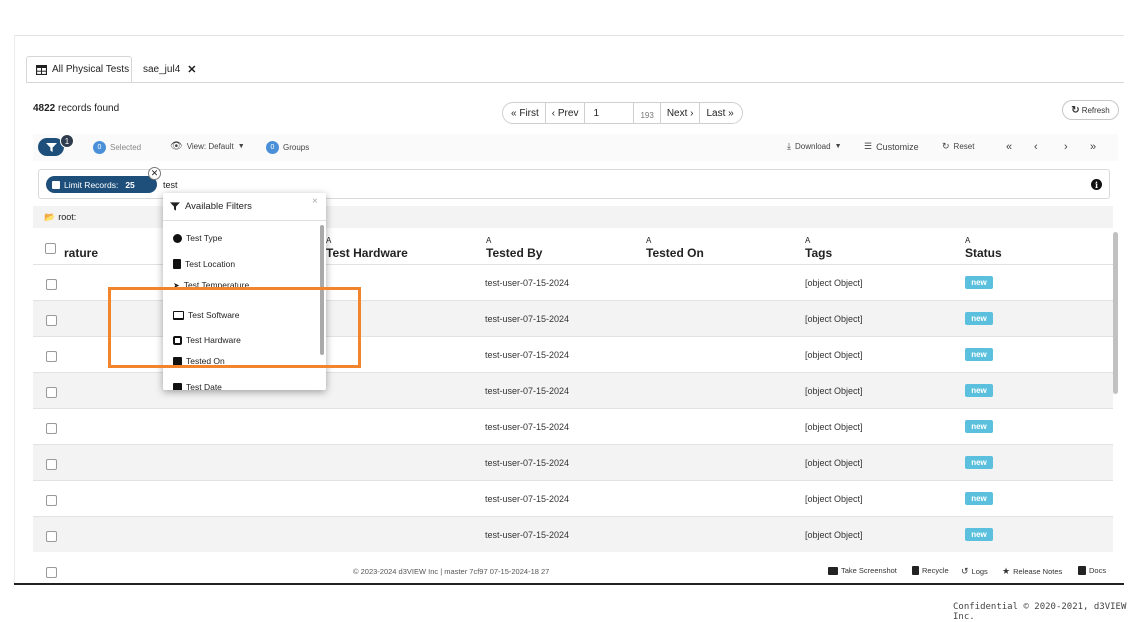 This screenshot has width=1146, height=622. Describe the element at coordinates (946, 146) in the screenshot. I see `reset-icon: ↻` at that location.